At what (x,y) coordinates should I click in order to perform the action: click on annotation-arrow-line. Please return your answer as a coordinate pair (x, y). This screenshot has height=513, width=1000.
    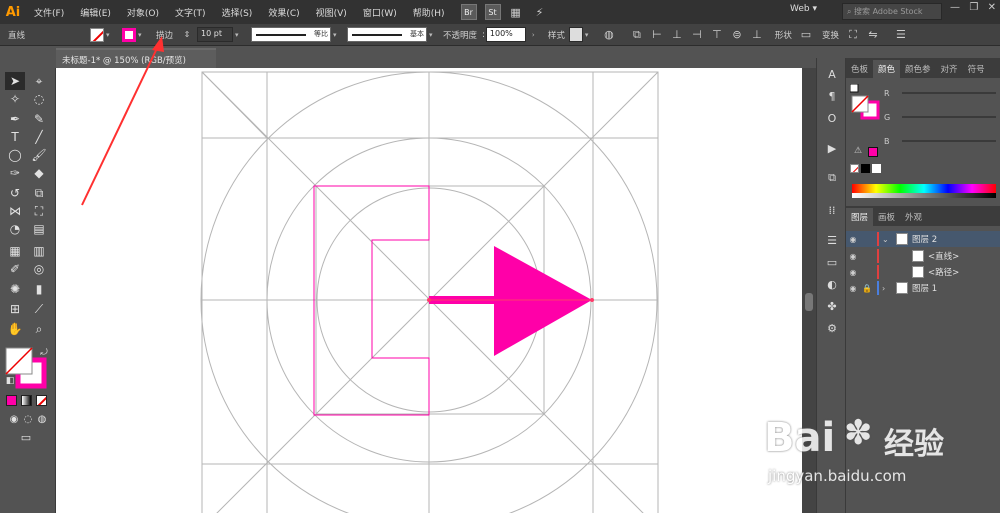
    Looking at the image, I should click on (121, 123).